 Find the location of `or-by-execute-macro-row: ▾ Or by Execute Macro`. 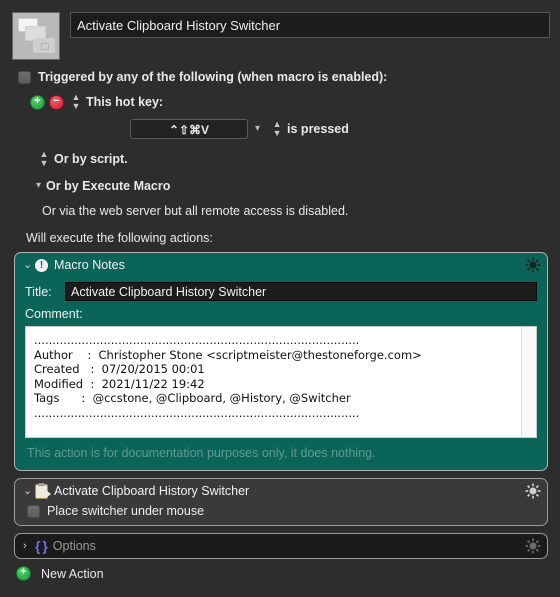

or-by-execute-macro-row: ▾ Or by Execute Macro is located at coordinates (292, 186).